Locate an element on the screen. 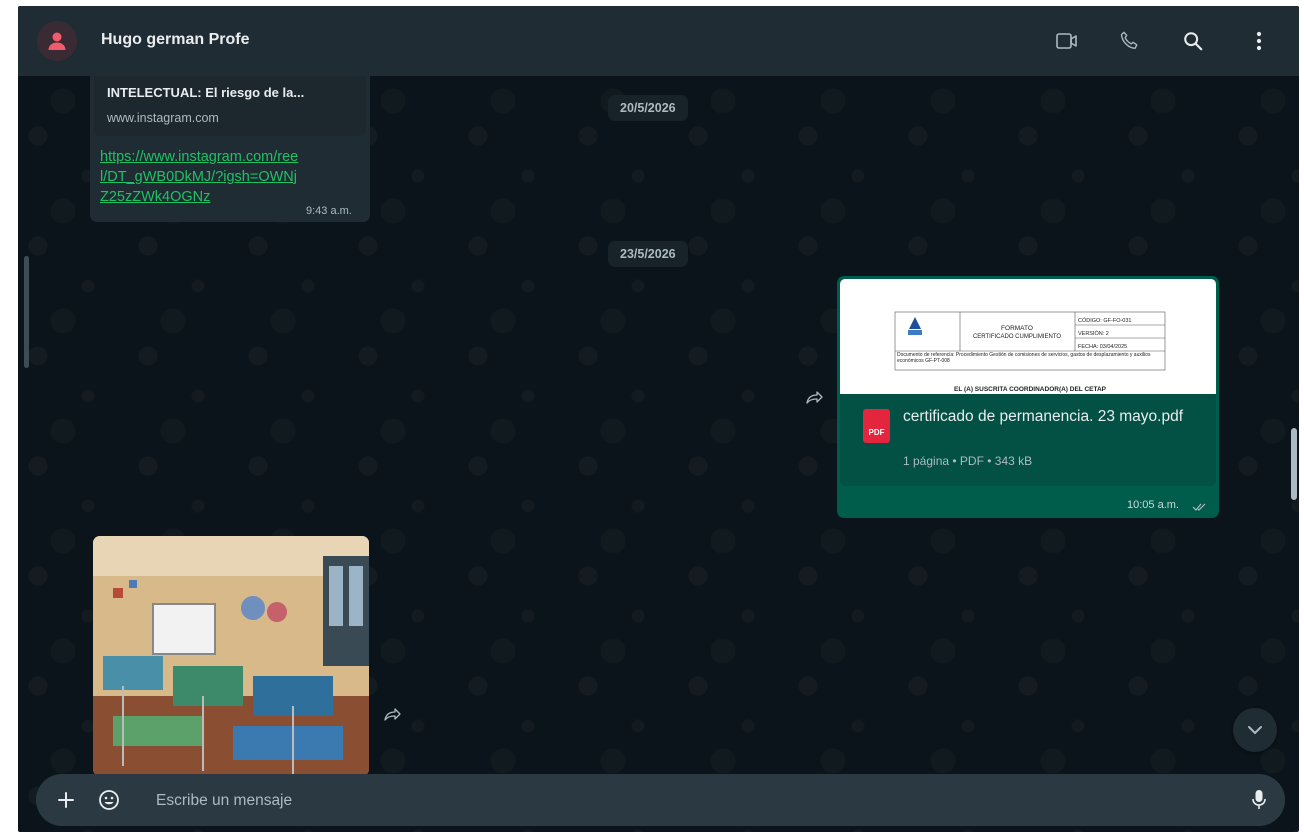 This screenshot has height=832, width=1304. message-time: 9:43 a.m. is located at coordinates (329, 211).